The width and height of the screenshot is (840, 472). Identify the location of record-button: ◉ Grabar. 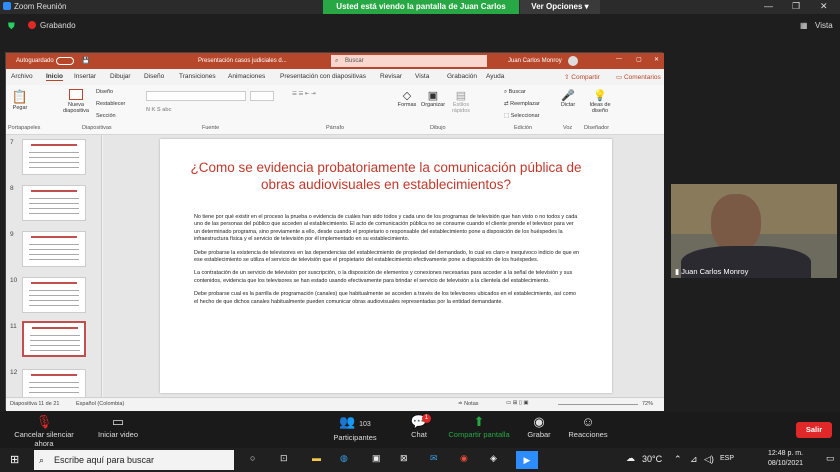
(539, 426).